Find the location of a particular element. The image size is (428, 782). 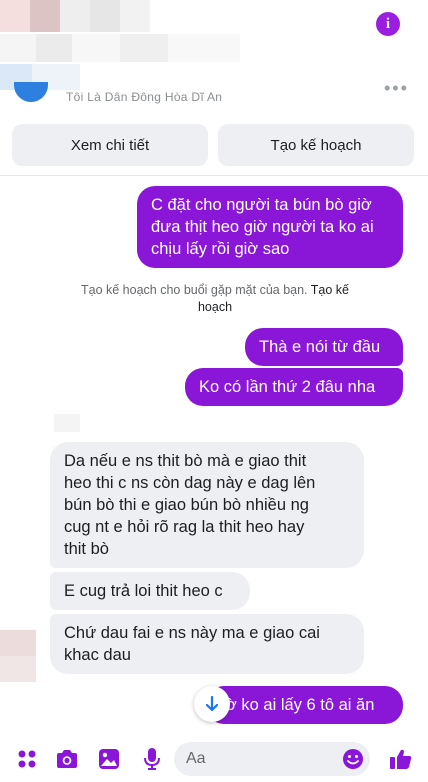

message-text: Ko có lần thứ 2 đâu nha is located at coordinates (287, 387).